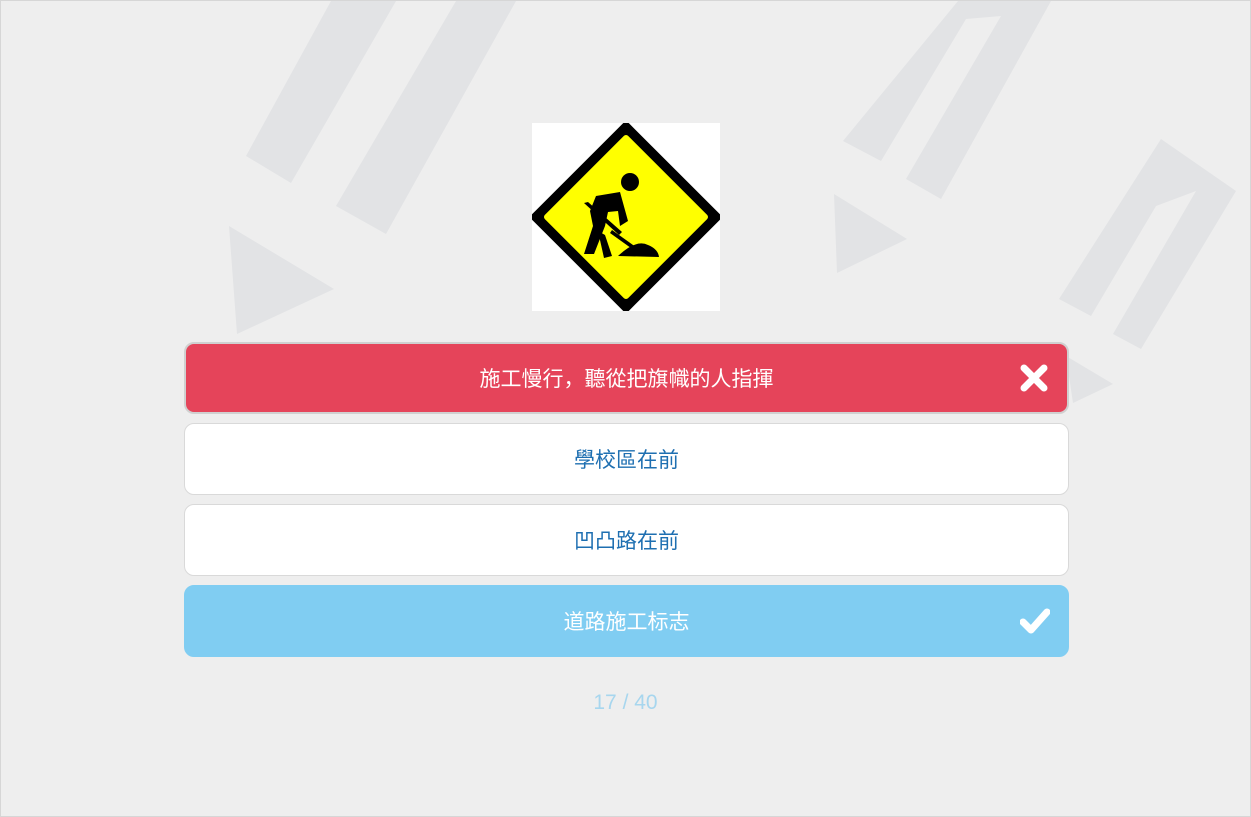 This screenshot has height=817, width=1251. I want to click on check-icon, so click(1035, 621).